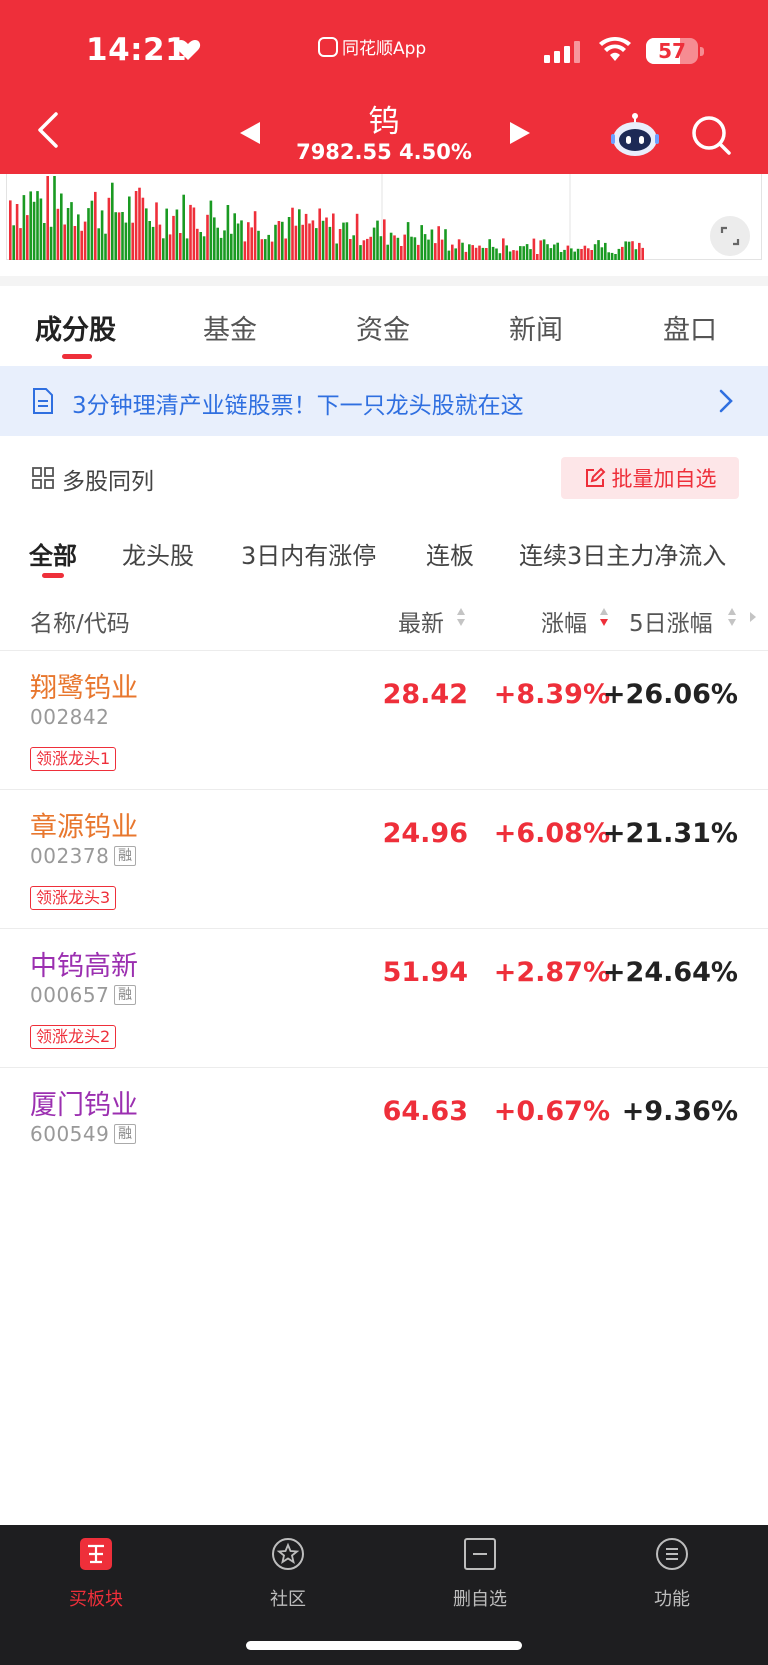  What do you see at coordinates (108, 479) in the screenshot?
I see `multi-stock-view-button: 多股同列` at bounding box center [108, 479].